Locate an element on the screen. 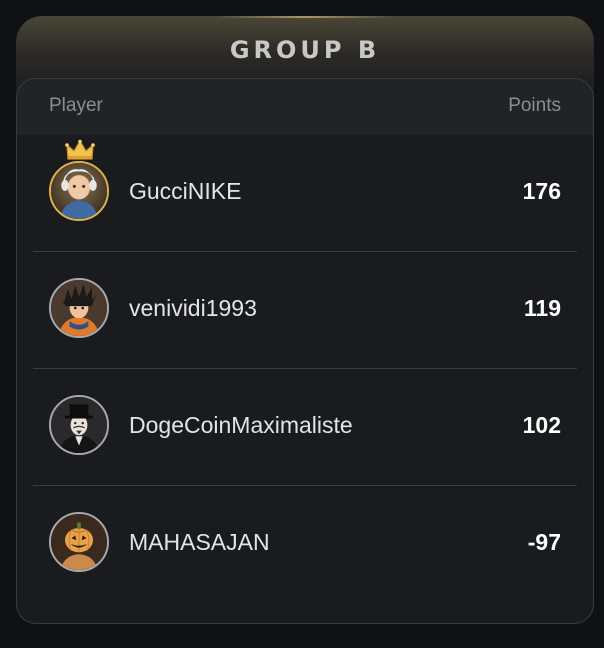 The height and width of the screenshot is (648, 604). player-name: DogeCoinMaximaliste is located at coordinates (241, 425).